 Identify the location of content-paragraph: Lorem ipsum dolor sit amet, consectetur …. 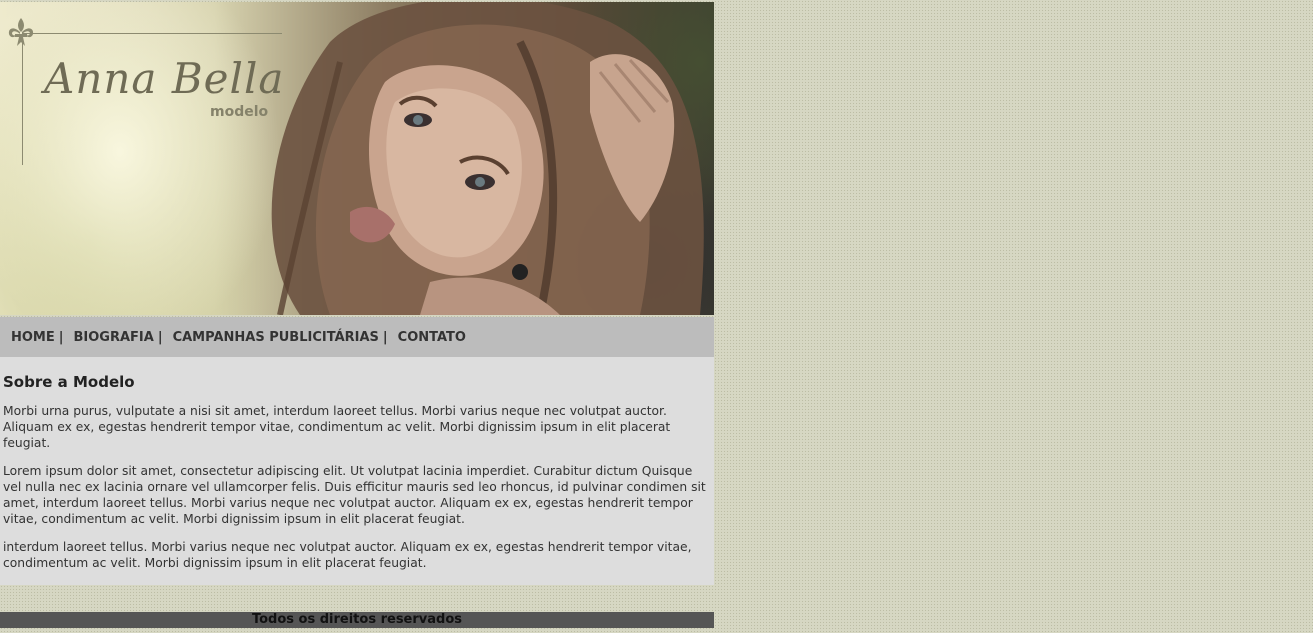
(354, 495).